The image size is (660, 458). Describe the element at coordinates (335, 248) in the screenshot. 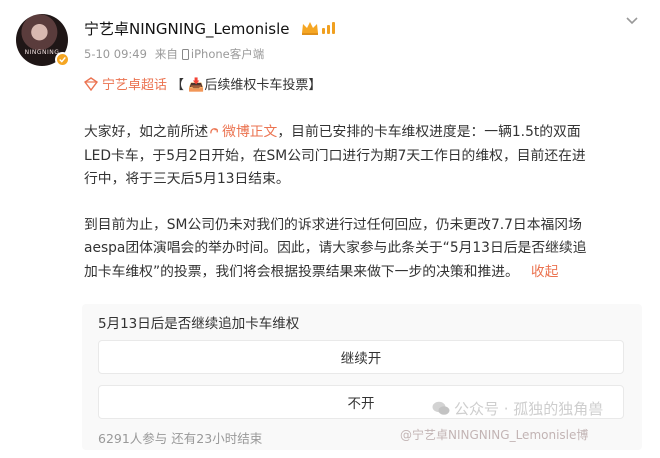

I see `post-line: aespa团体演唱会的举办时间。因此，请大家参与此条关于“5月13日后是否继续追` at that location.